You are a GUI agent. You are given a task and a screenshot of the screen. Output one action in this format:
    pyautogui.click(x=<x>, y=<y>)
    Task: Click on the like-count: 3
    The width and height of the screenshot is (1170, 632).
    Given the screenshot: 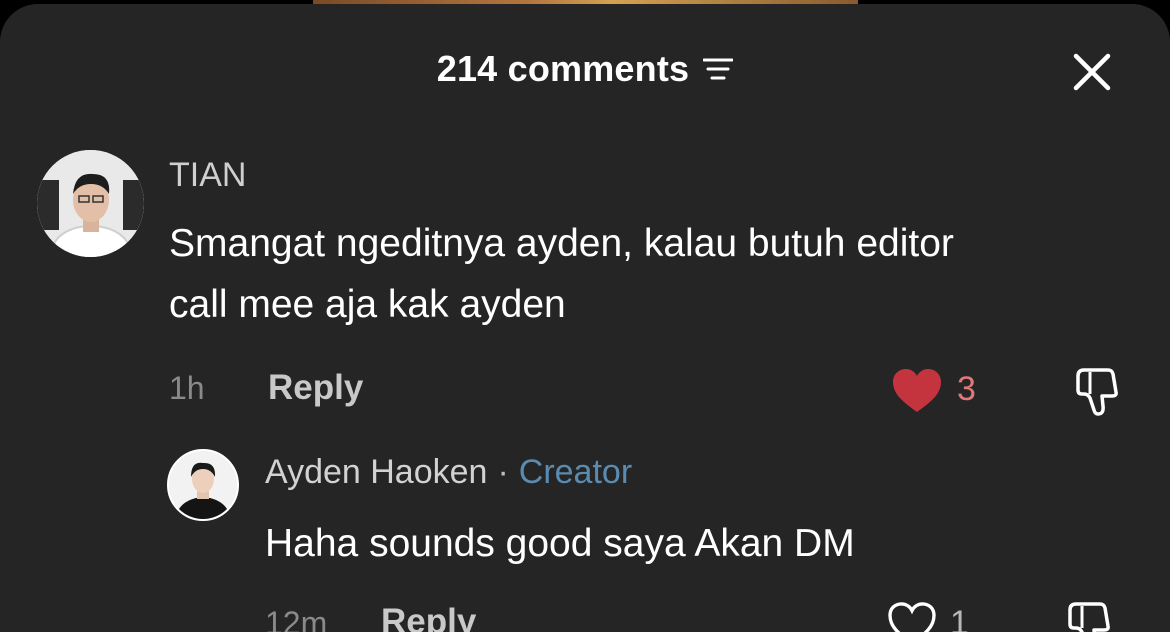 What is the action you would take?
    pyautogui.click(x=966, y=389)
    